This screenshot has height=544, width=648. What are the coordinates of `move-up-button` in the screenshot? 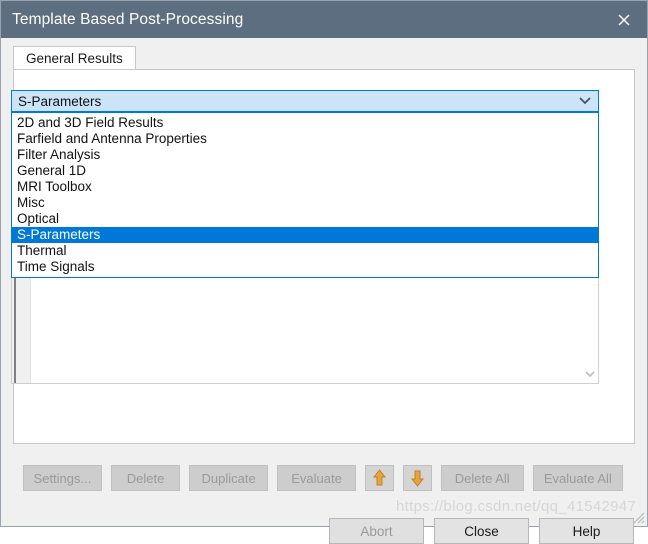 It's located at (379, 478).